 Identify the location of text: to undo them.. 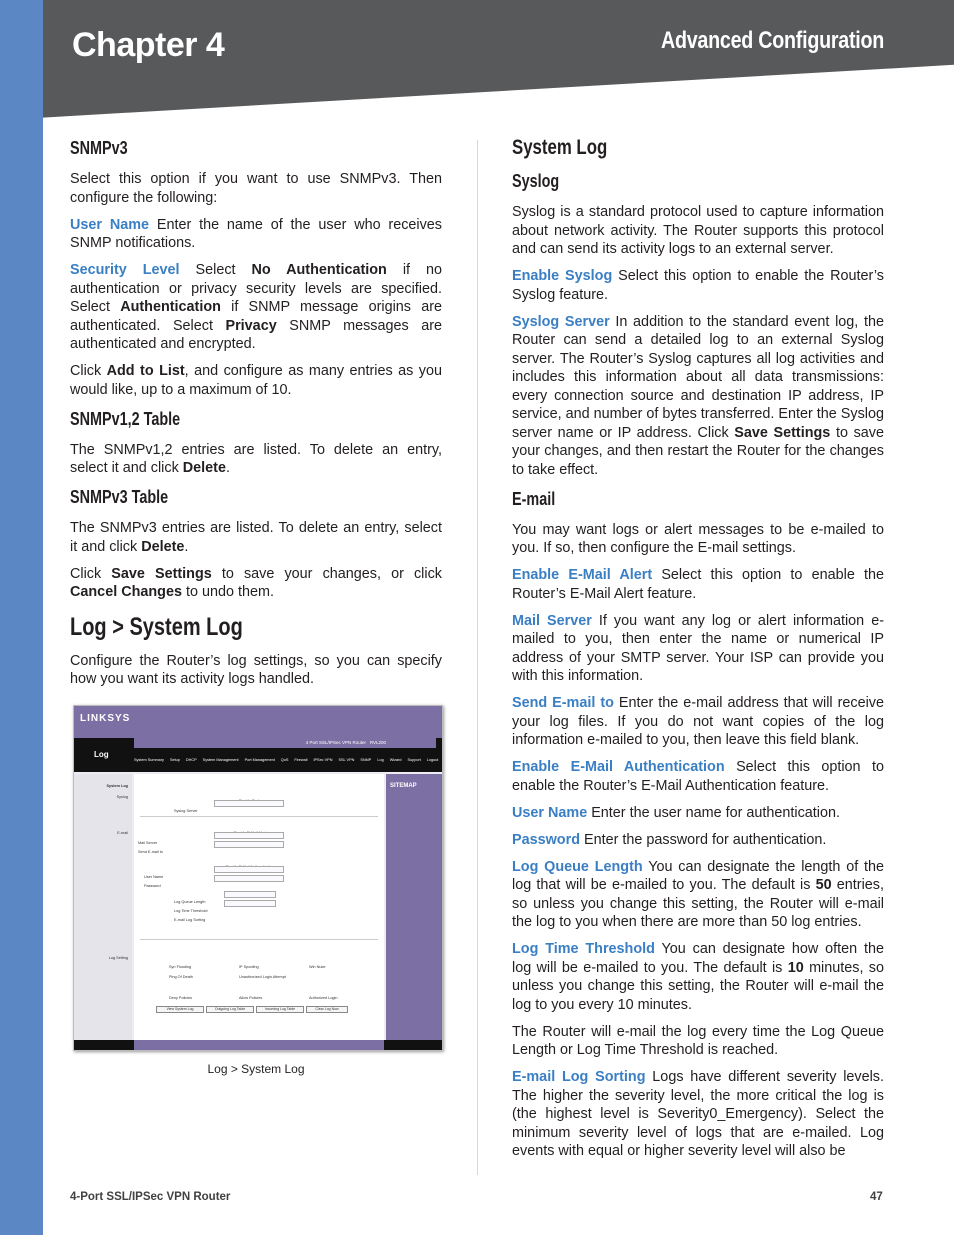
(227, 592).